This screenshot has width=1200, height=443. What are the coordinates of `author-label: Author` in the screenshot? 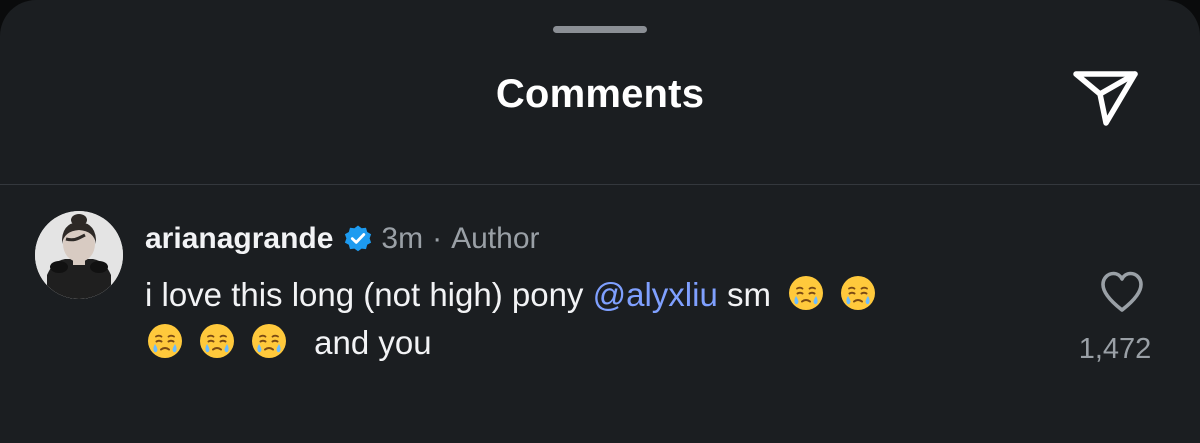 It's located at (495, 238).